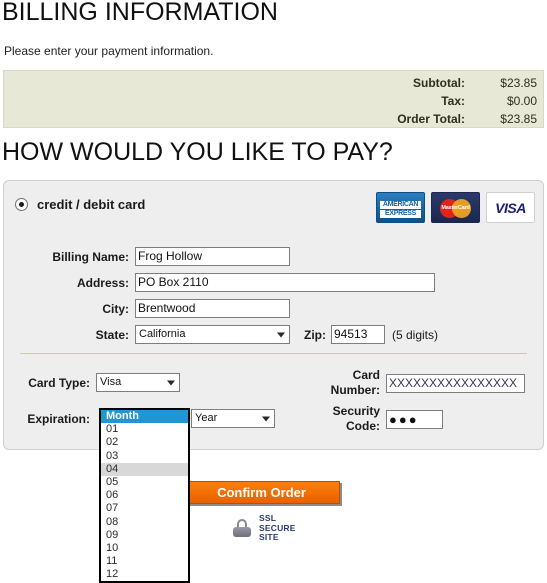 This screenshot has width=547, height=583. What do you see at coordinates (351, 382) in the screenshot?
I see `label-card-number: Card Number:` at bounding box center [351, 382].